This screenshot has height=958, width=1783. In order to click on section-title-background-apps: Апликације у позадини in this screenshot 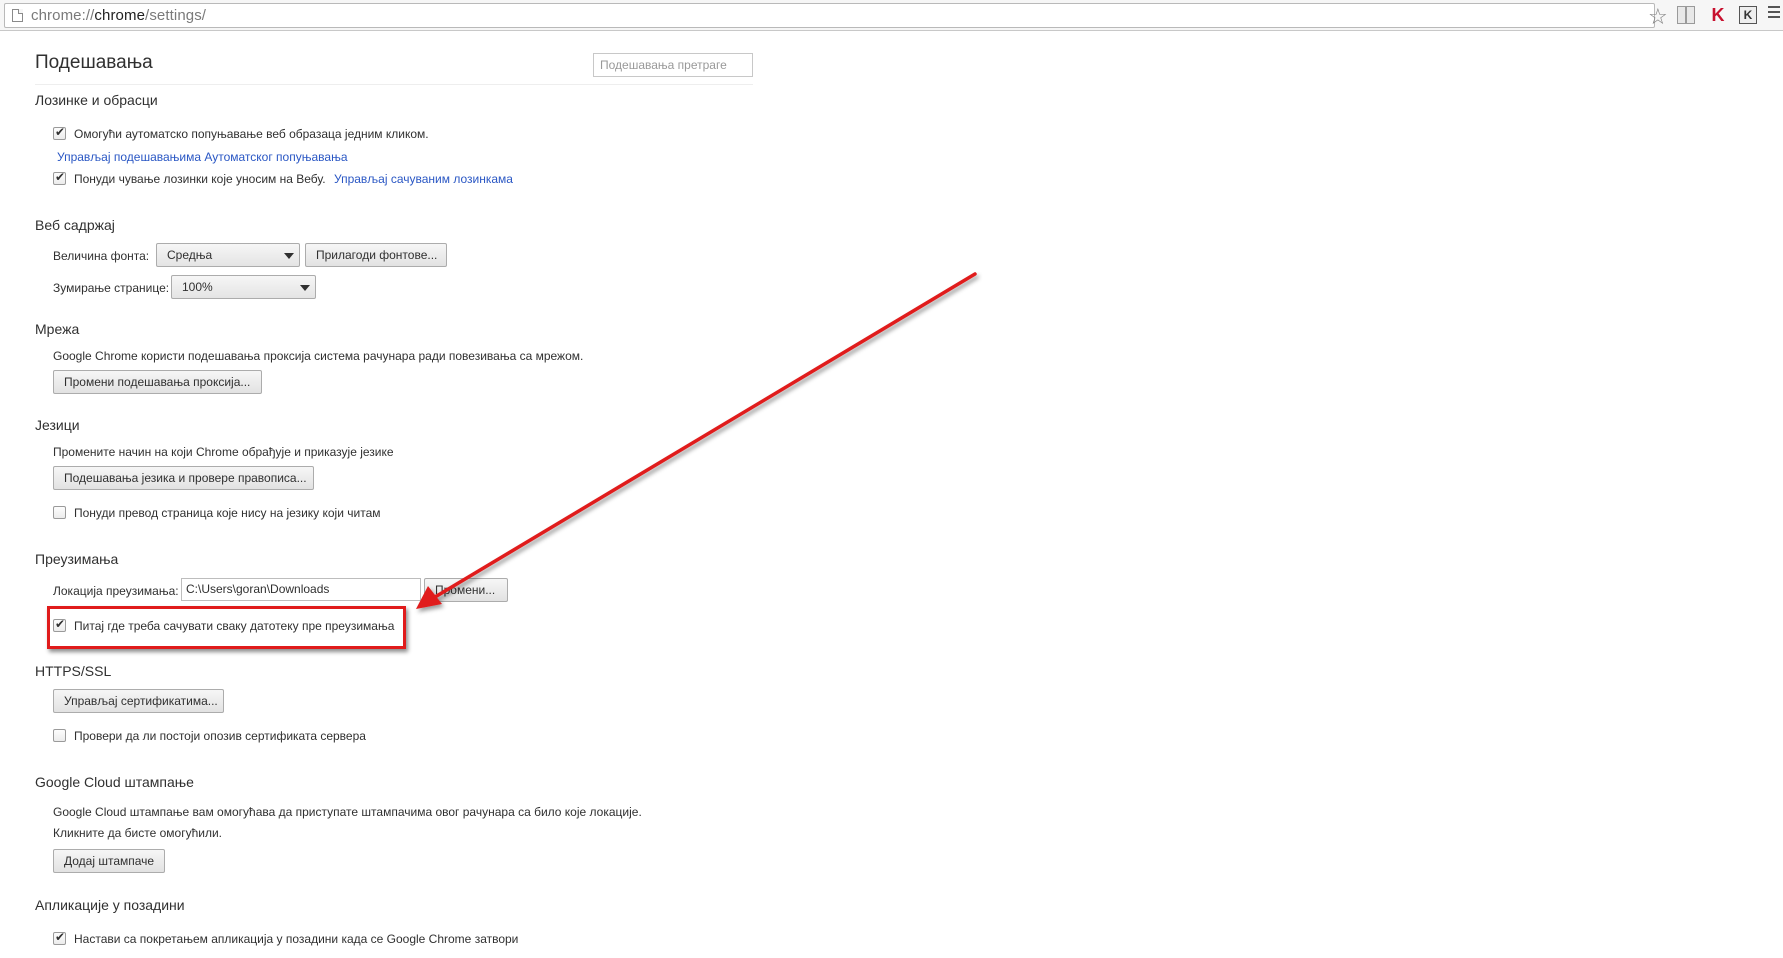, I will do `click(110, 905)`.